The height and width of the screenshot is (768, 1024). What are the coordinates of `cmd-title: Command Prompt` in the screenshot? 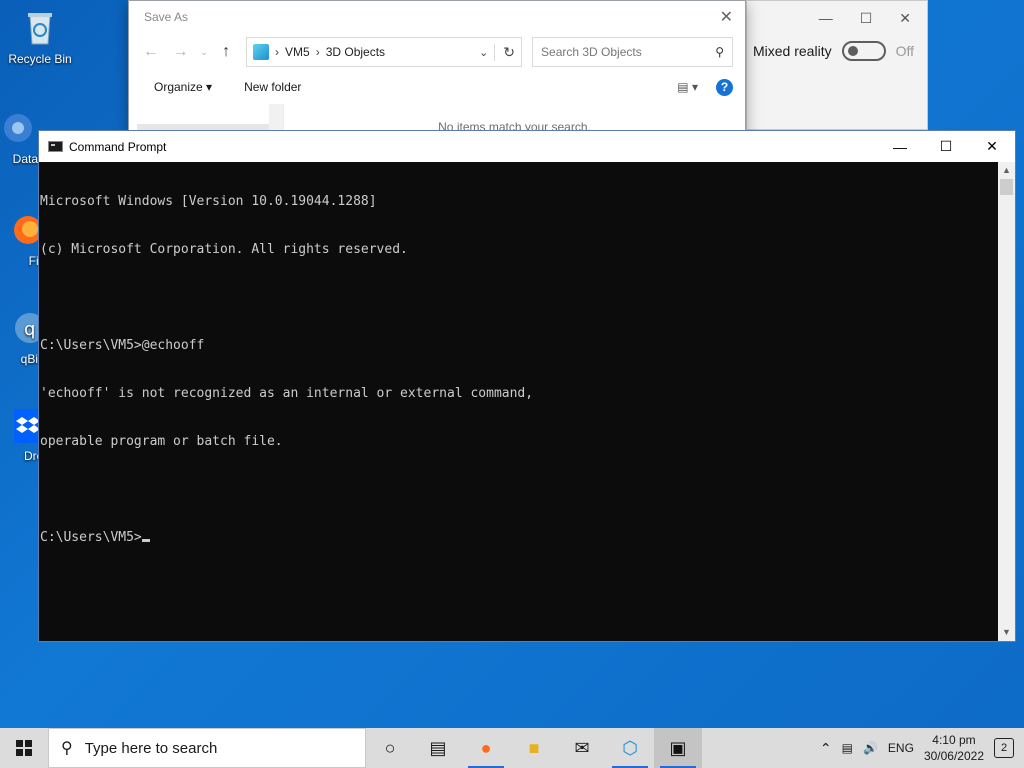 It's located at (118, 146).